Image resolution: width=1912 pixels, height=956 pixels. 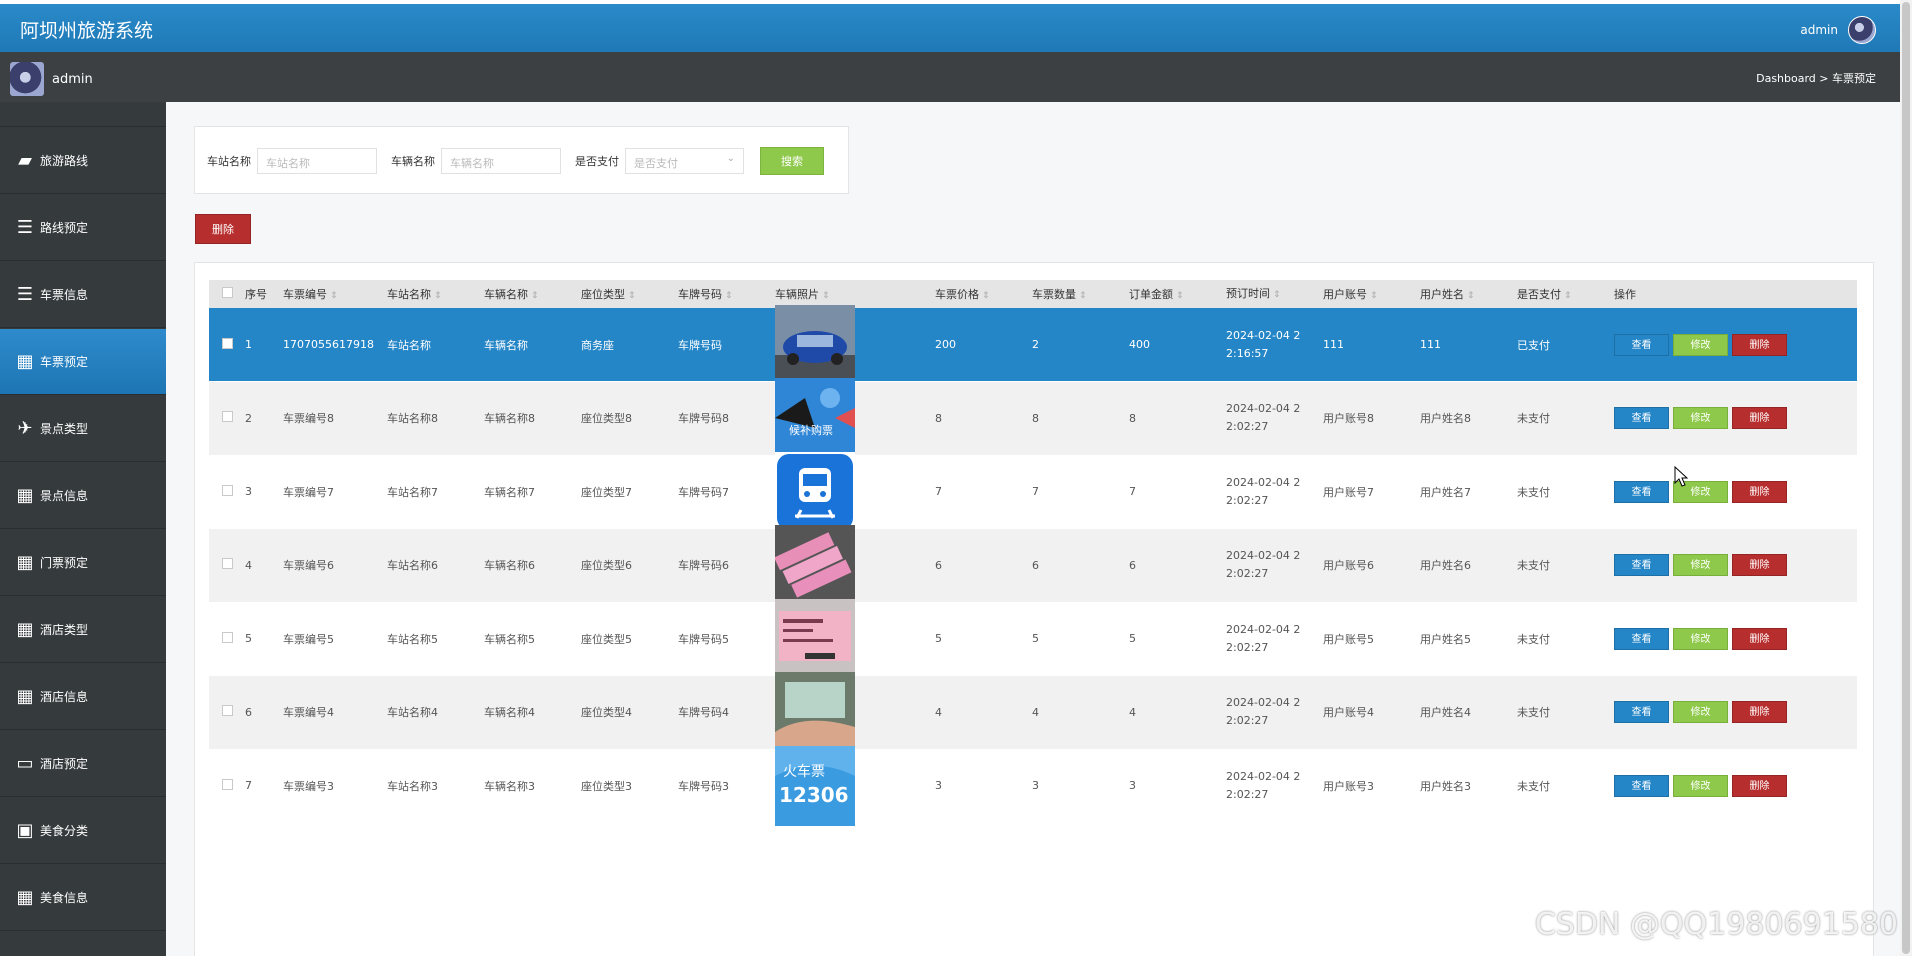 I want to click on cell-account: 用户账号6, so click(x=1348, y=565).